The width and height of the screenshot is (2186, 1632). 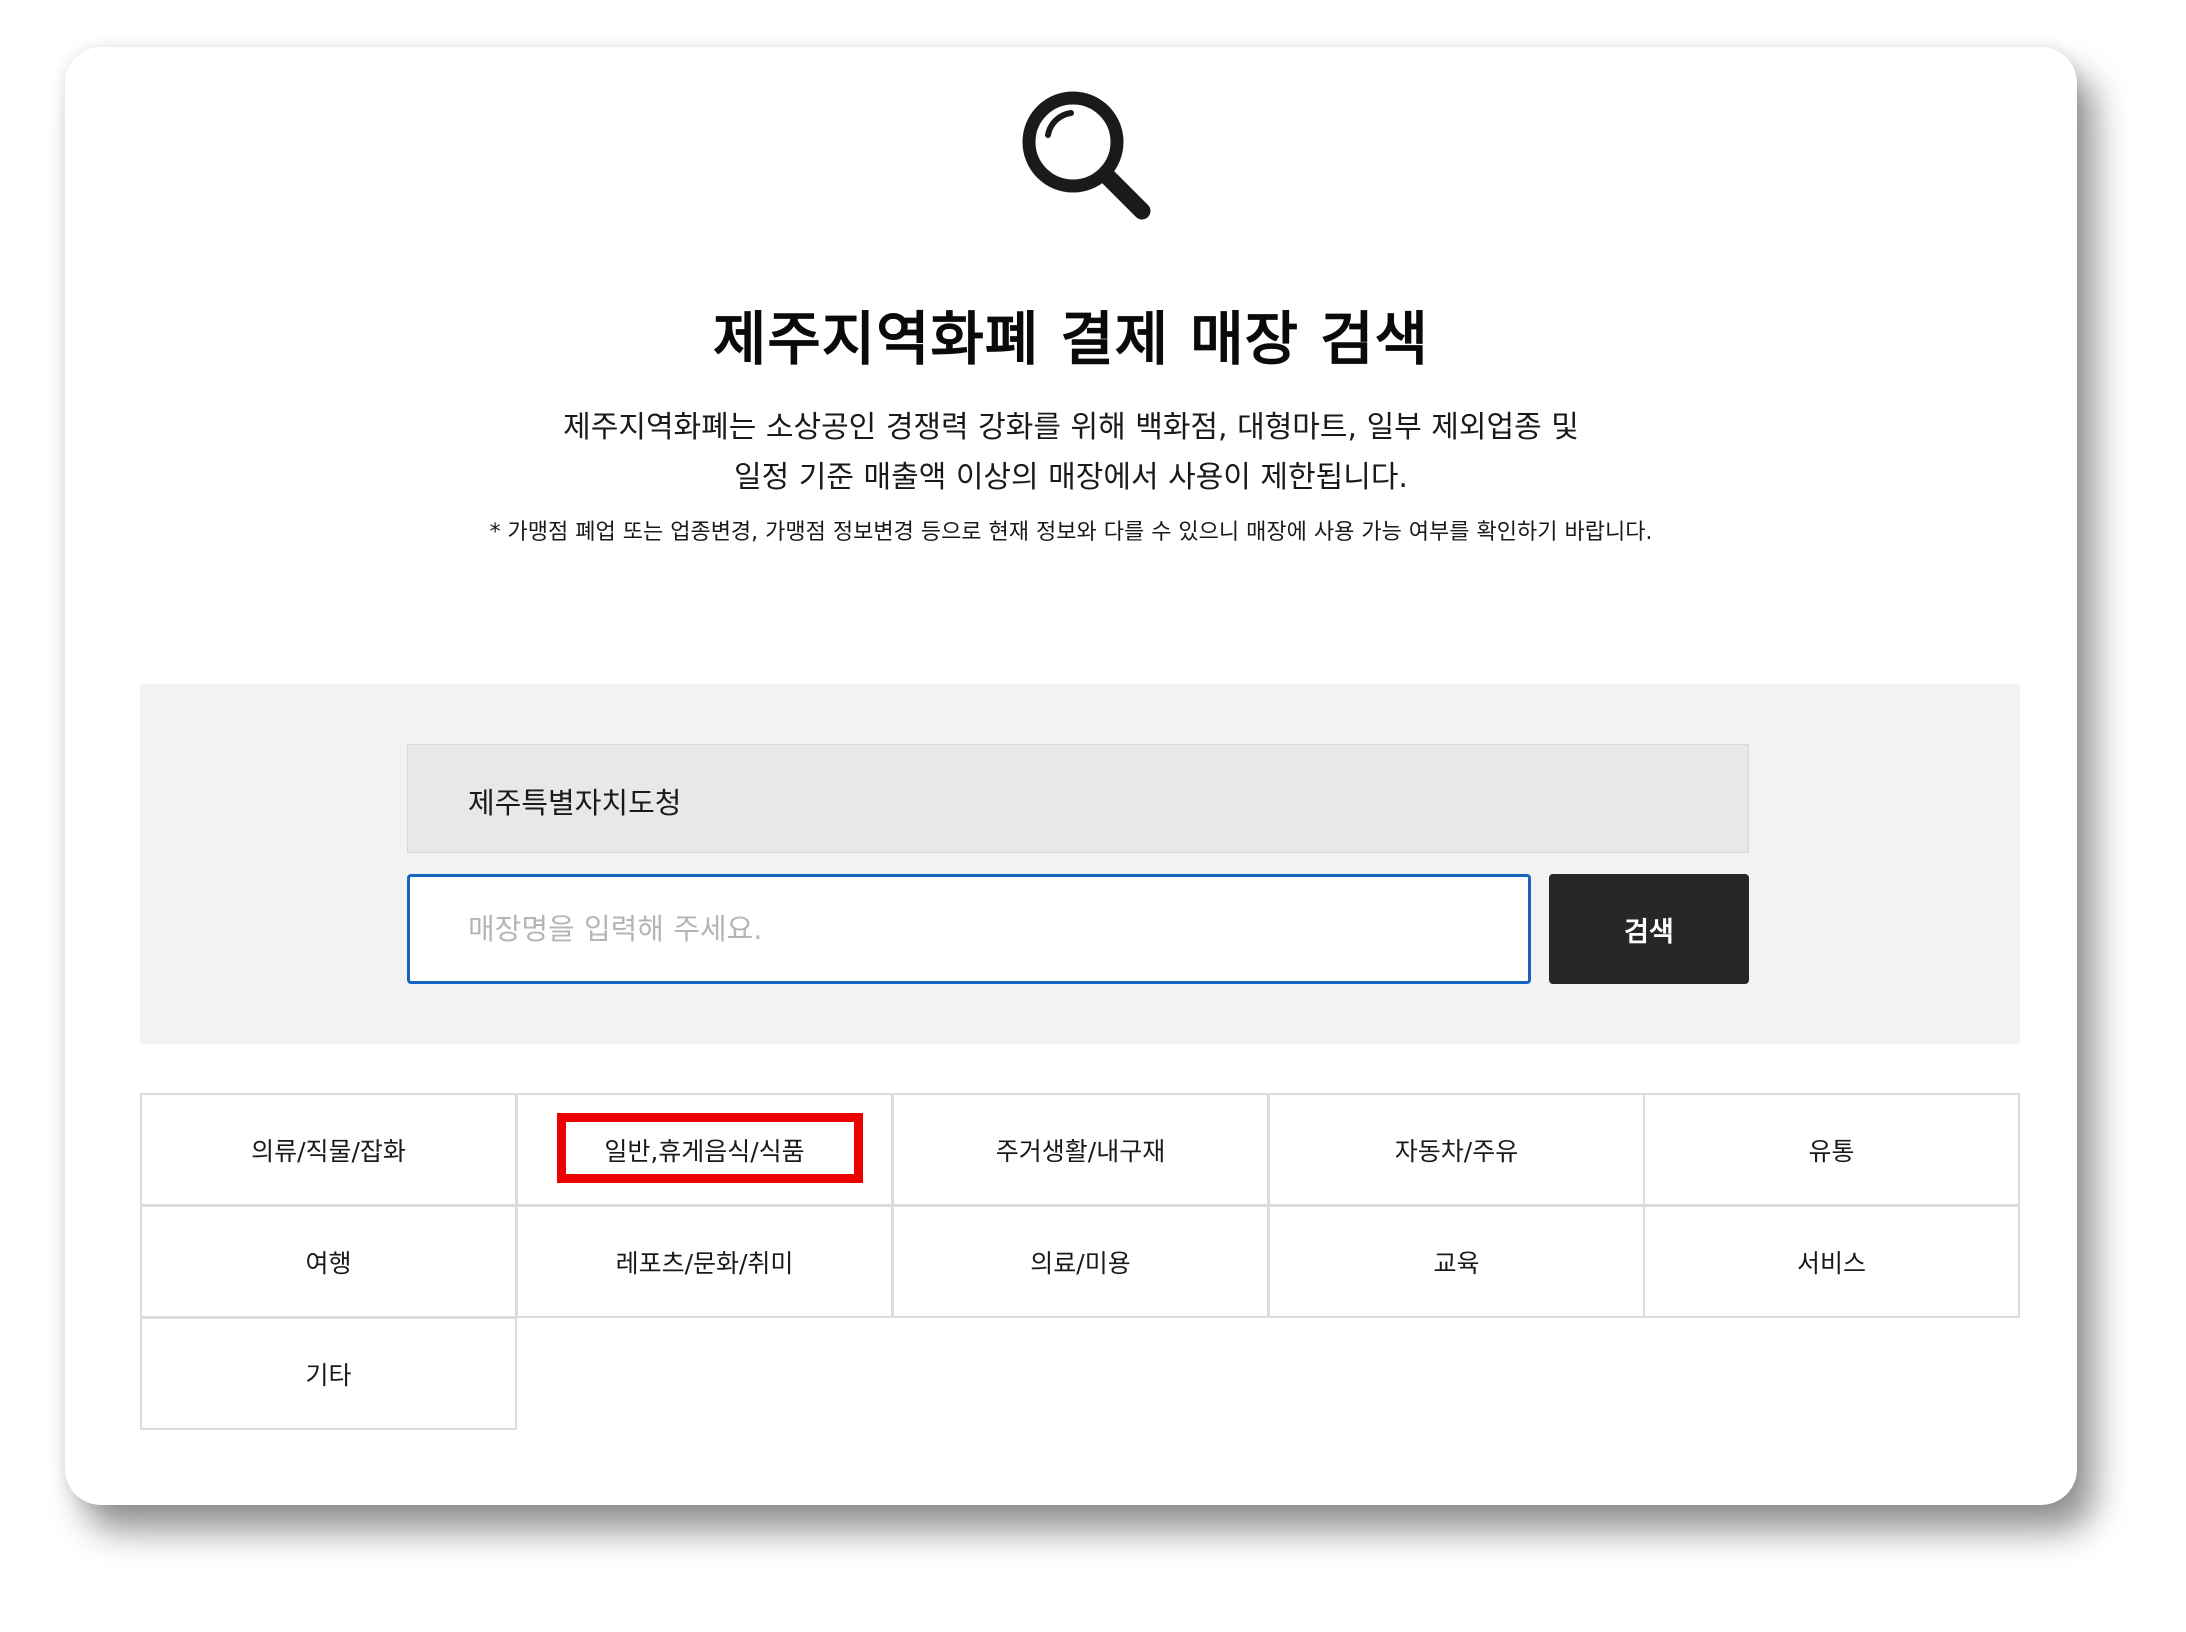 I want to click on category-item-education: 교육, so click(x=1456, y=1261).